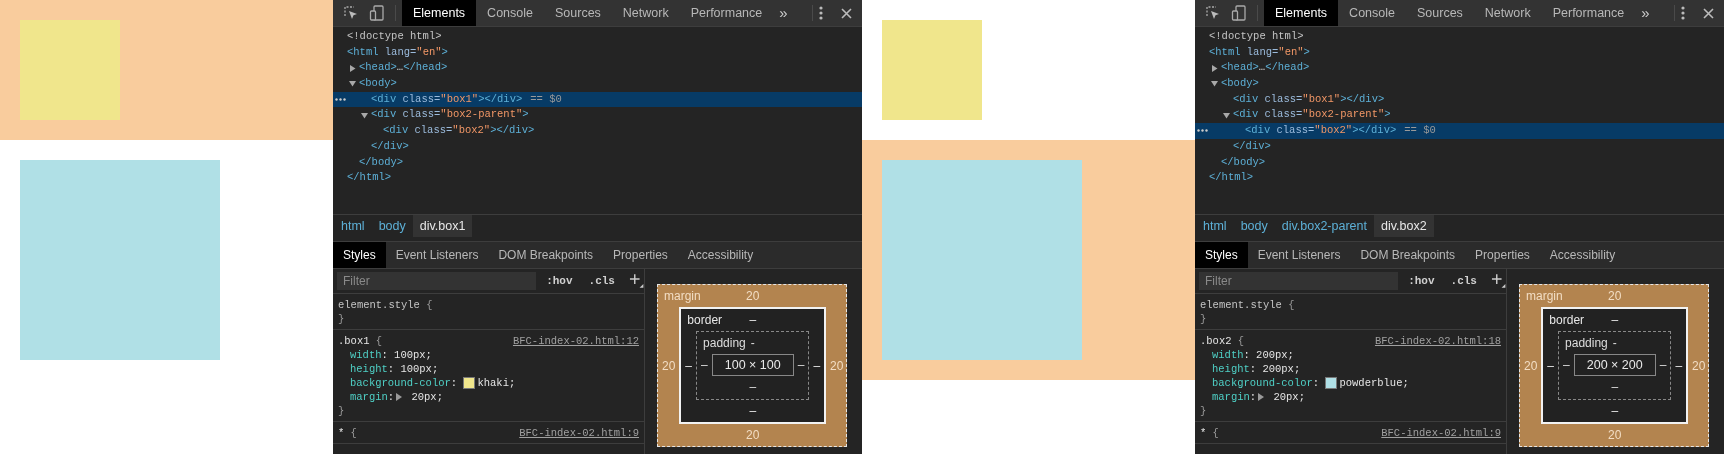 The width and height of the screenshot is (1724, 454). Describe the element at coordinates (1459, 99) in the screenshot. I see `dom-node: <div class="box1"></div>` at that location.